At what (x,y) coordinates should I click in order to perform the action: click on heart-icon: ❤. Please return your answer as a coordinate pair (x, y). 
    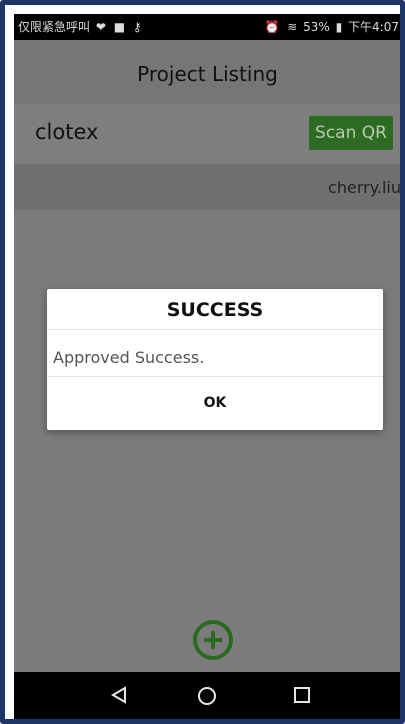
    Looking at the image, I should click on (100, 27).